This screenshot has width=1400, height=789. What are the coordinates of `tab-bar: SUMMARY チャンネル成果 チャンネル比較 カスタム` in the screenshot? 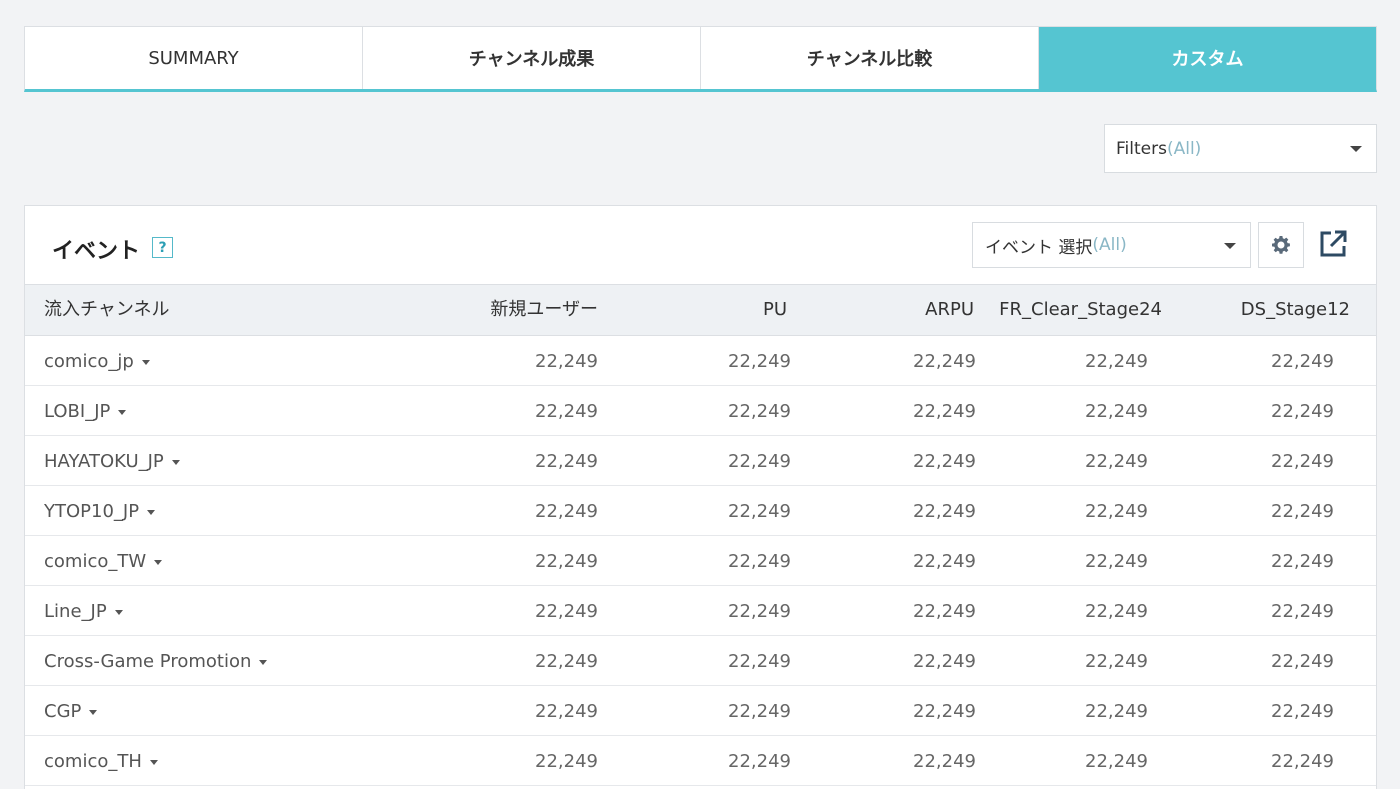 It's located at (700, 59).